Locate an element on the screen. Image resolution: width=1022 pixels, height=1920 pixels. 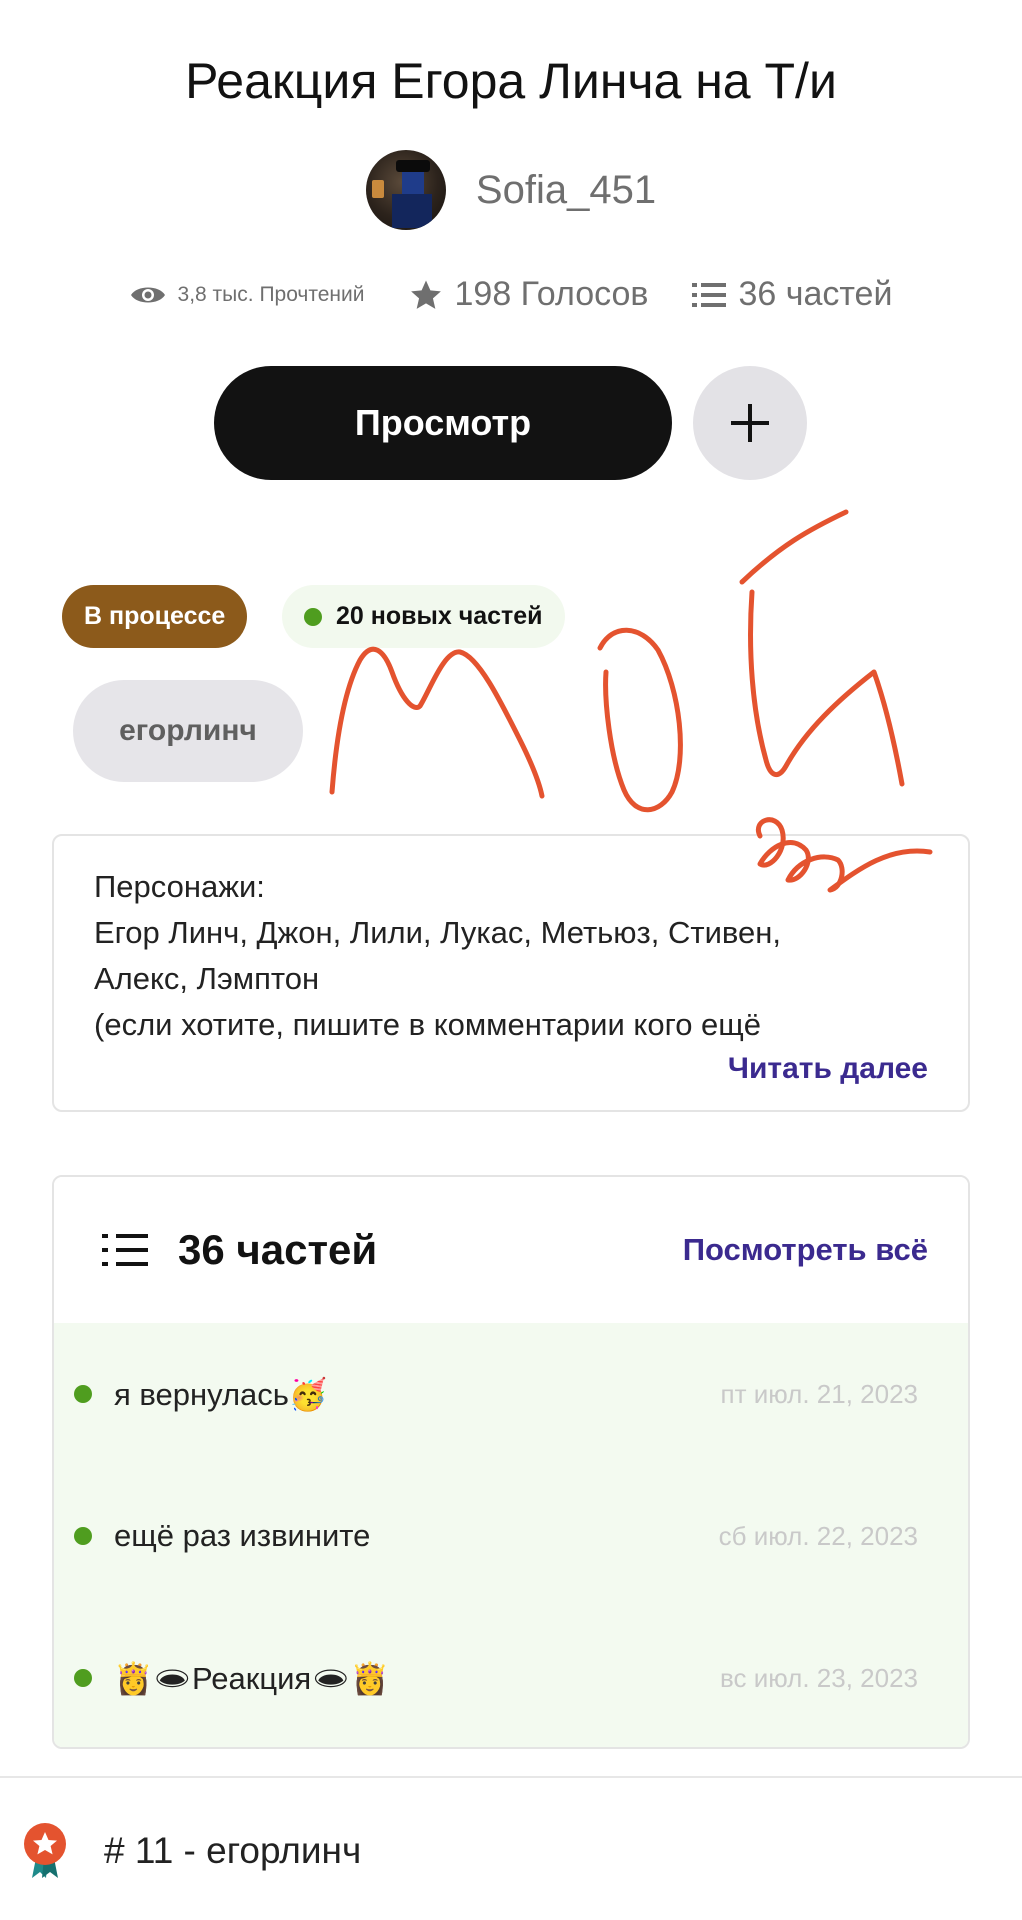
story-title: Реакция Егора Линча на Т/и is located at coordinates (511, 81).